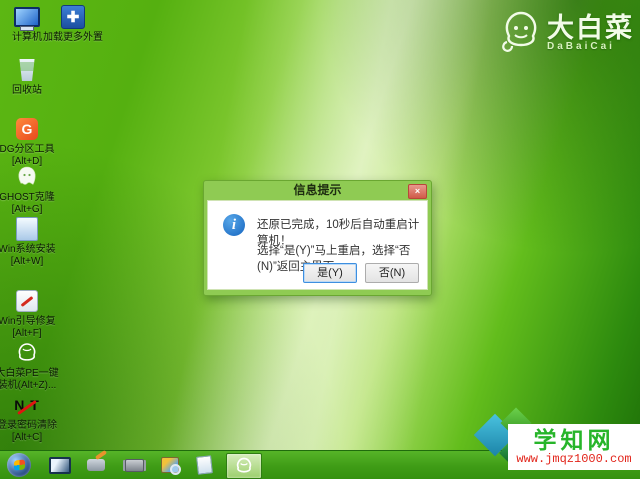 Image resolution: width=640 pixels, height=479 pixels. Describe the element at coordinates (28, 249) in the screenshot. I see `desktop-icon-label: Win系统安装` at that location.